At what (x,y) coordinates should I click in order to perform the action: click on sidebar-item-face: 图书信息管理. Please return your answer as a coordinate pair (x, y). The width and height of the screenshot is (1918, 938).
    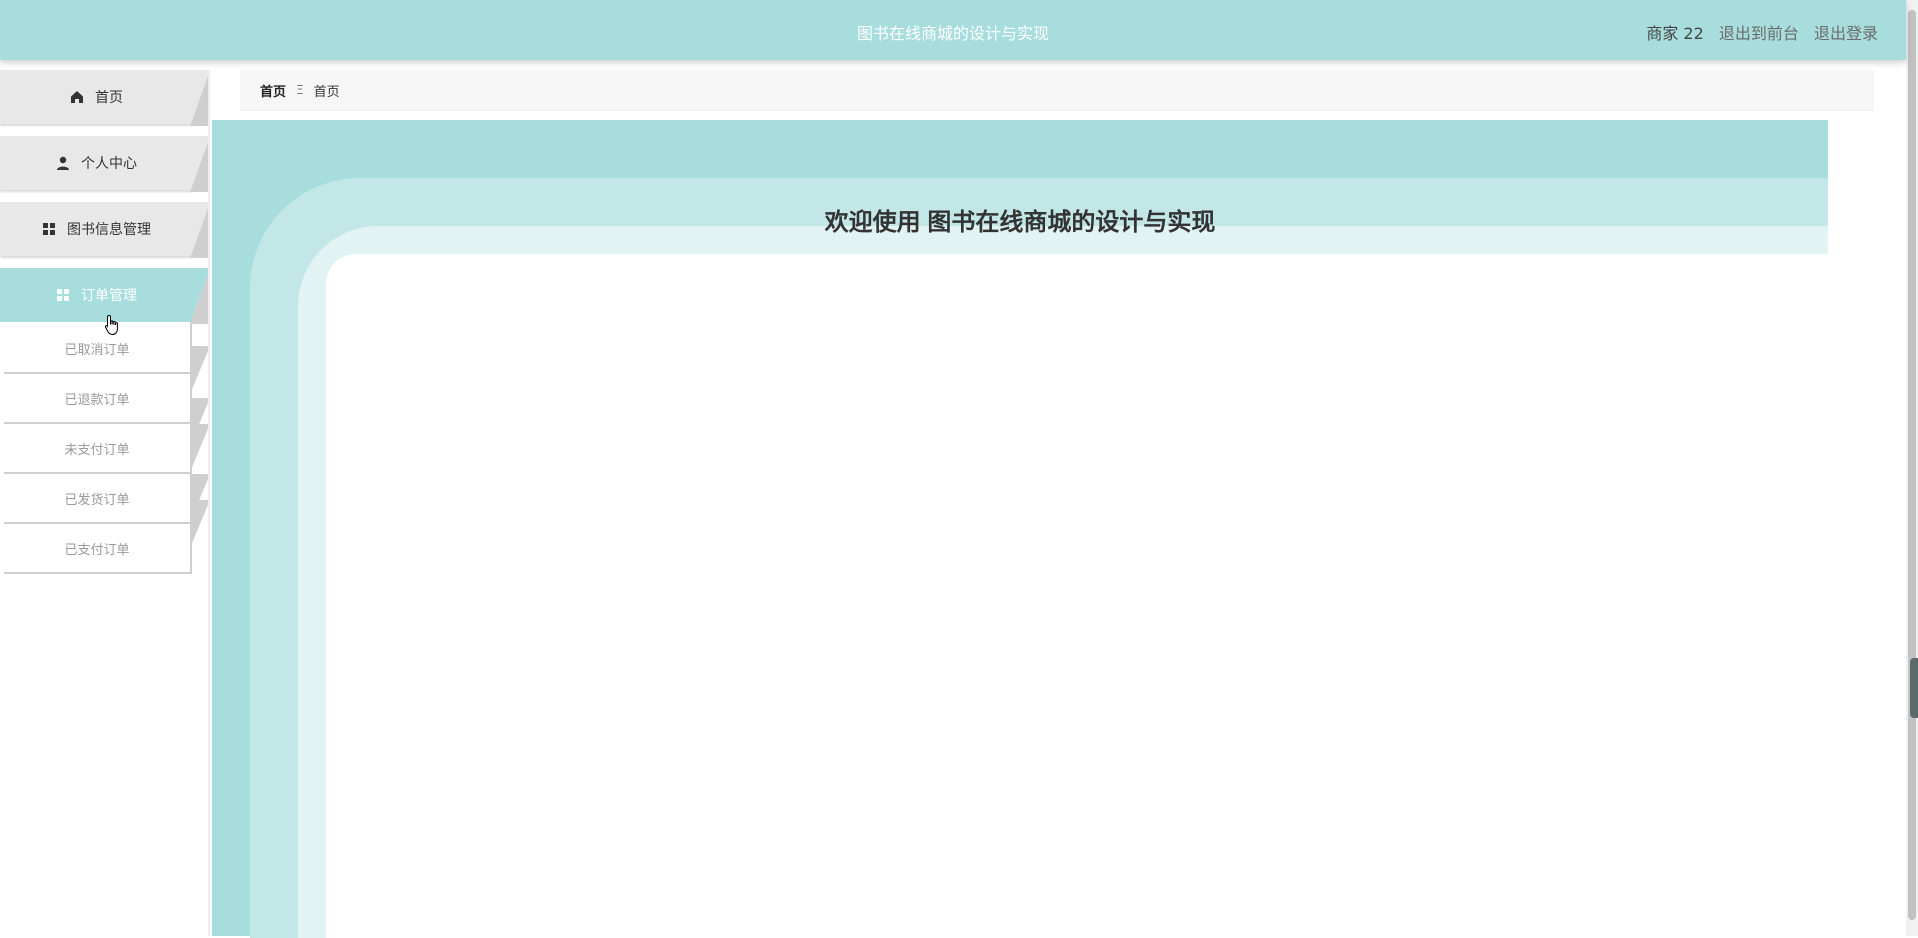
    Looking at the image, I should click on (96, 229).